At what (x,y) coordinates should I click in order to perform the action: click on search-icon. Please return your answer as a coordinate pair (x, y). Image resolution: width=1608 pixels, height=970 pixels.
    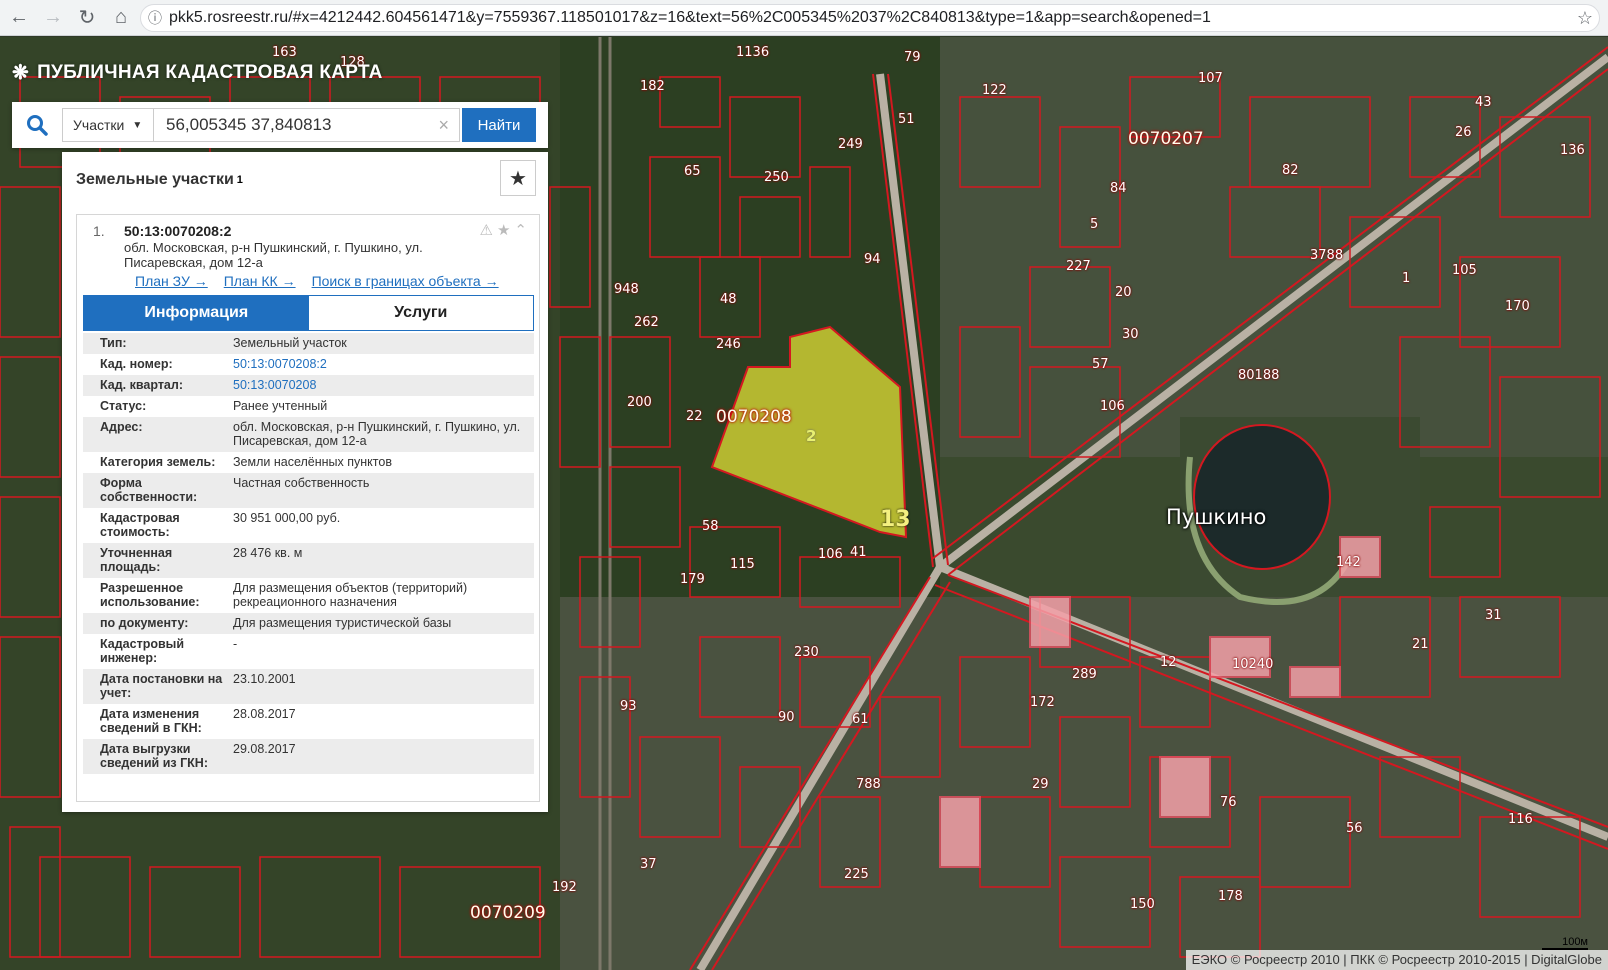
    Looking at the image, I should click on (37, 125).